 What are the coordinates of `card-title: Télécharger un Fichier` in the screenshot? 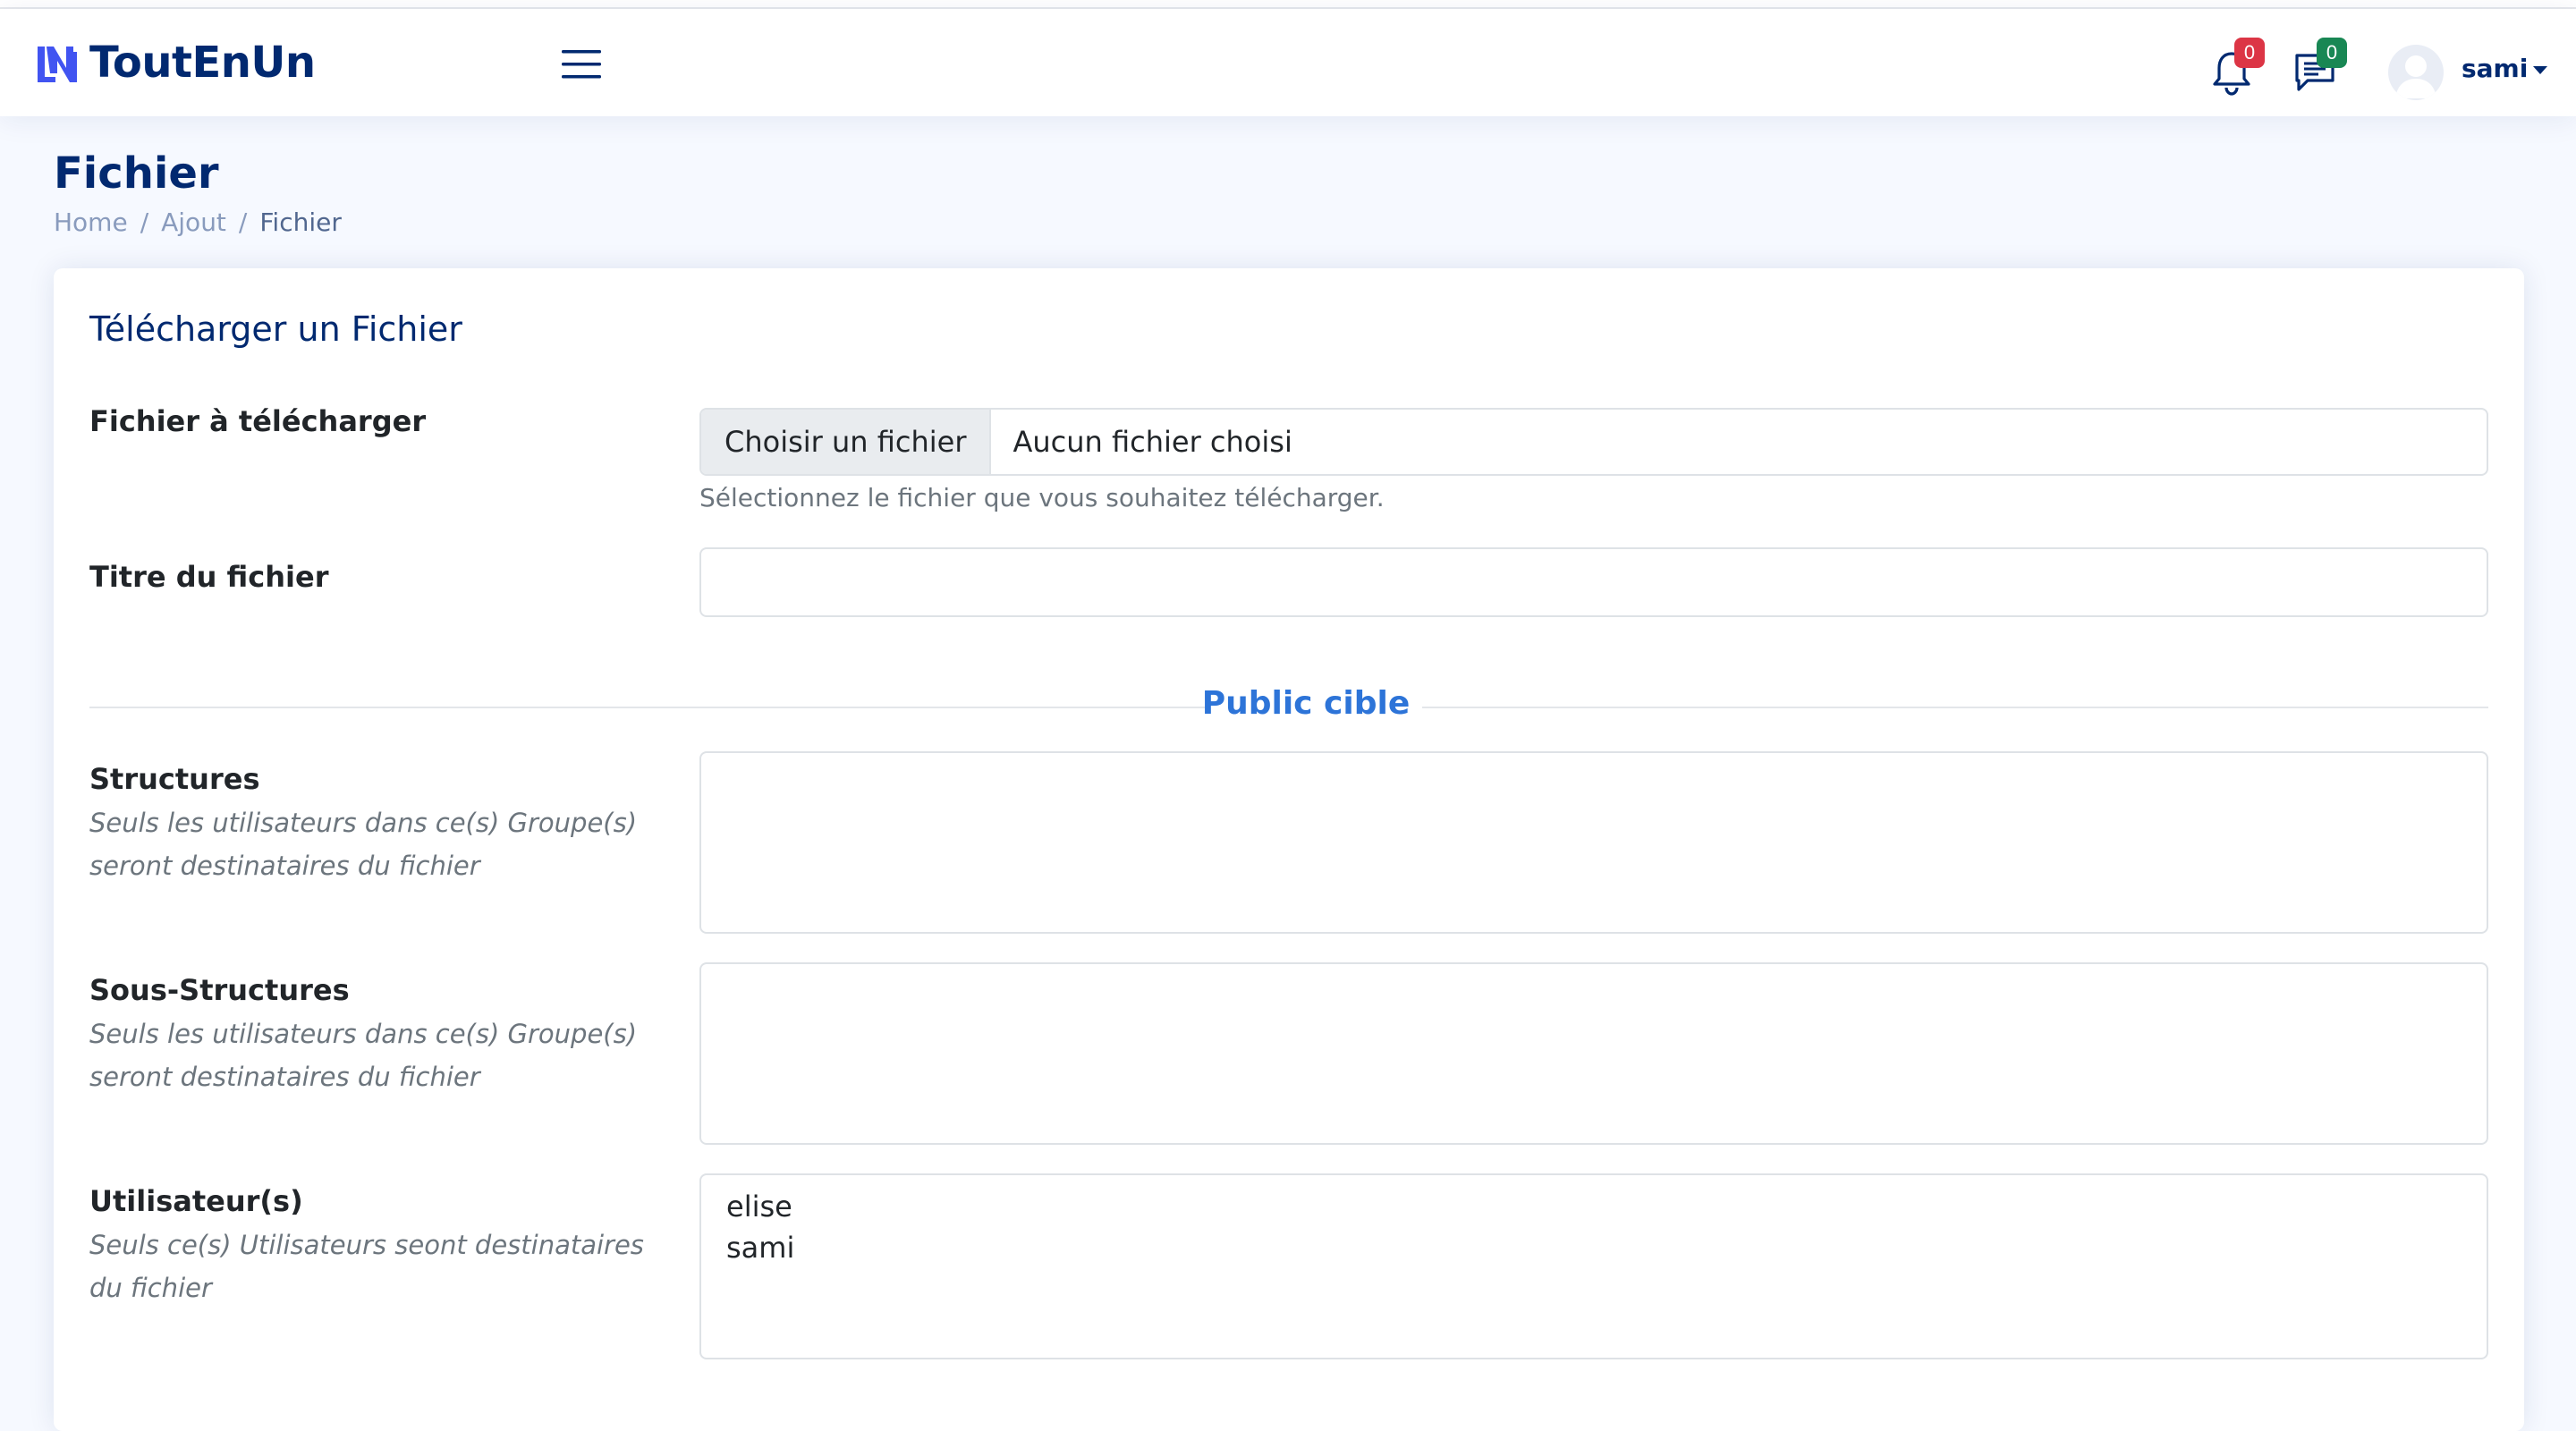 It's located at (275, 329).